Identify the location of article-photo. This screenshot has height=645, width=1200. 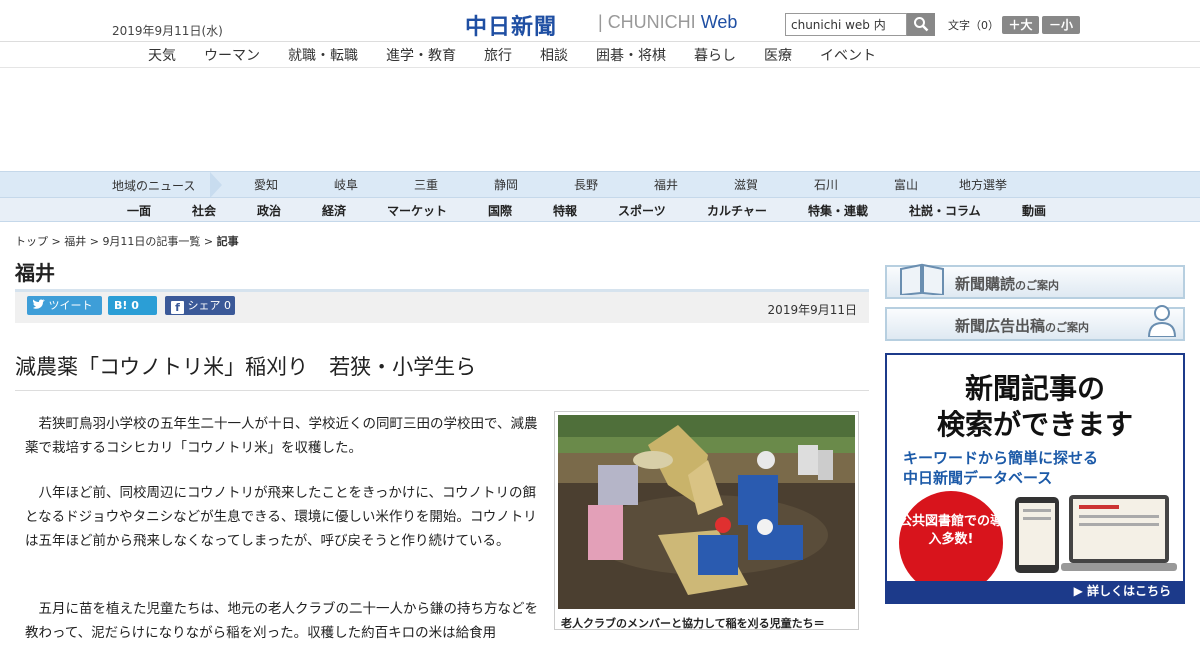
(706, 512).